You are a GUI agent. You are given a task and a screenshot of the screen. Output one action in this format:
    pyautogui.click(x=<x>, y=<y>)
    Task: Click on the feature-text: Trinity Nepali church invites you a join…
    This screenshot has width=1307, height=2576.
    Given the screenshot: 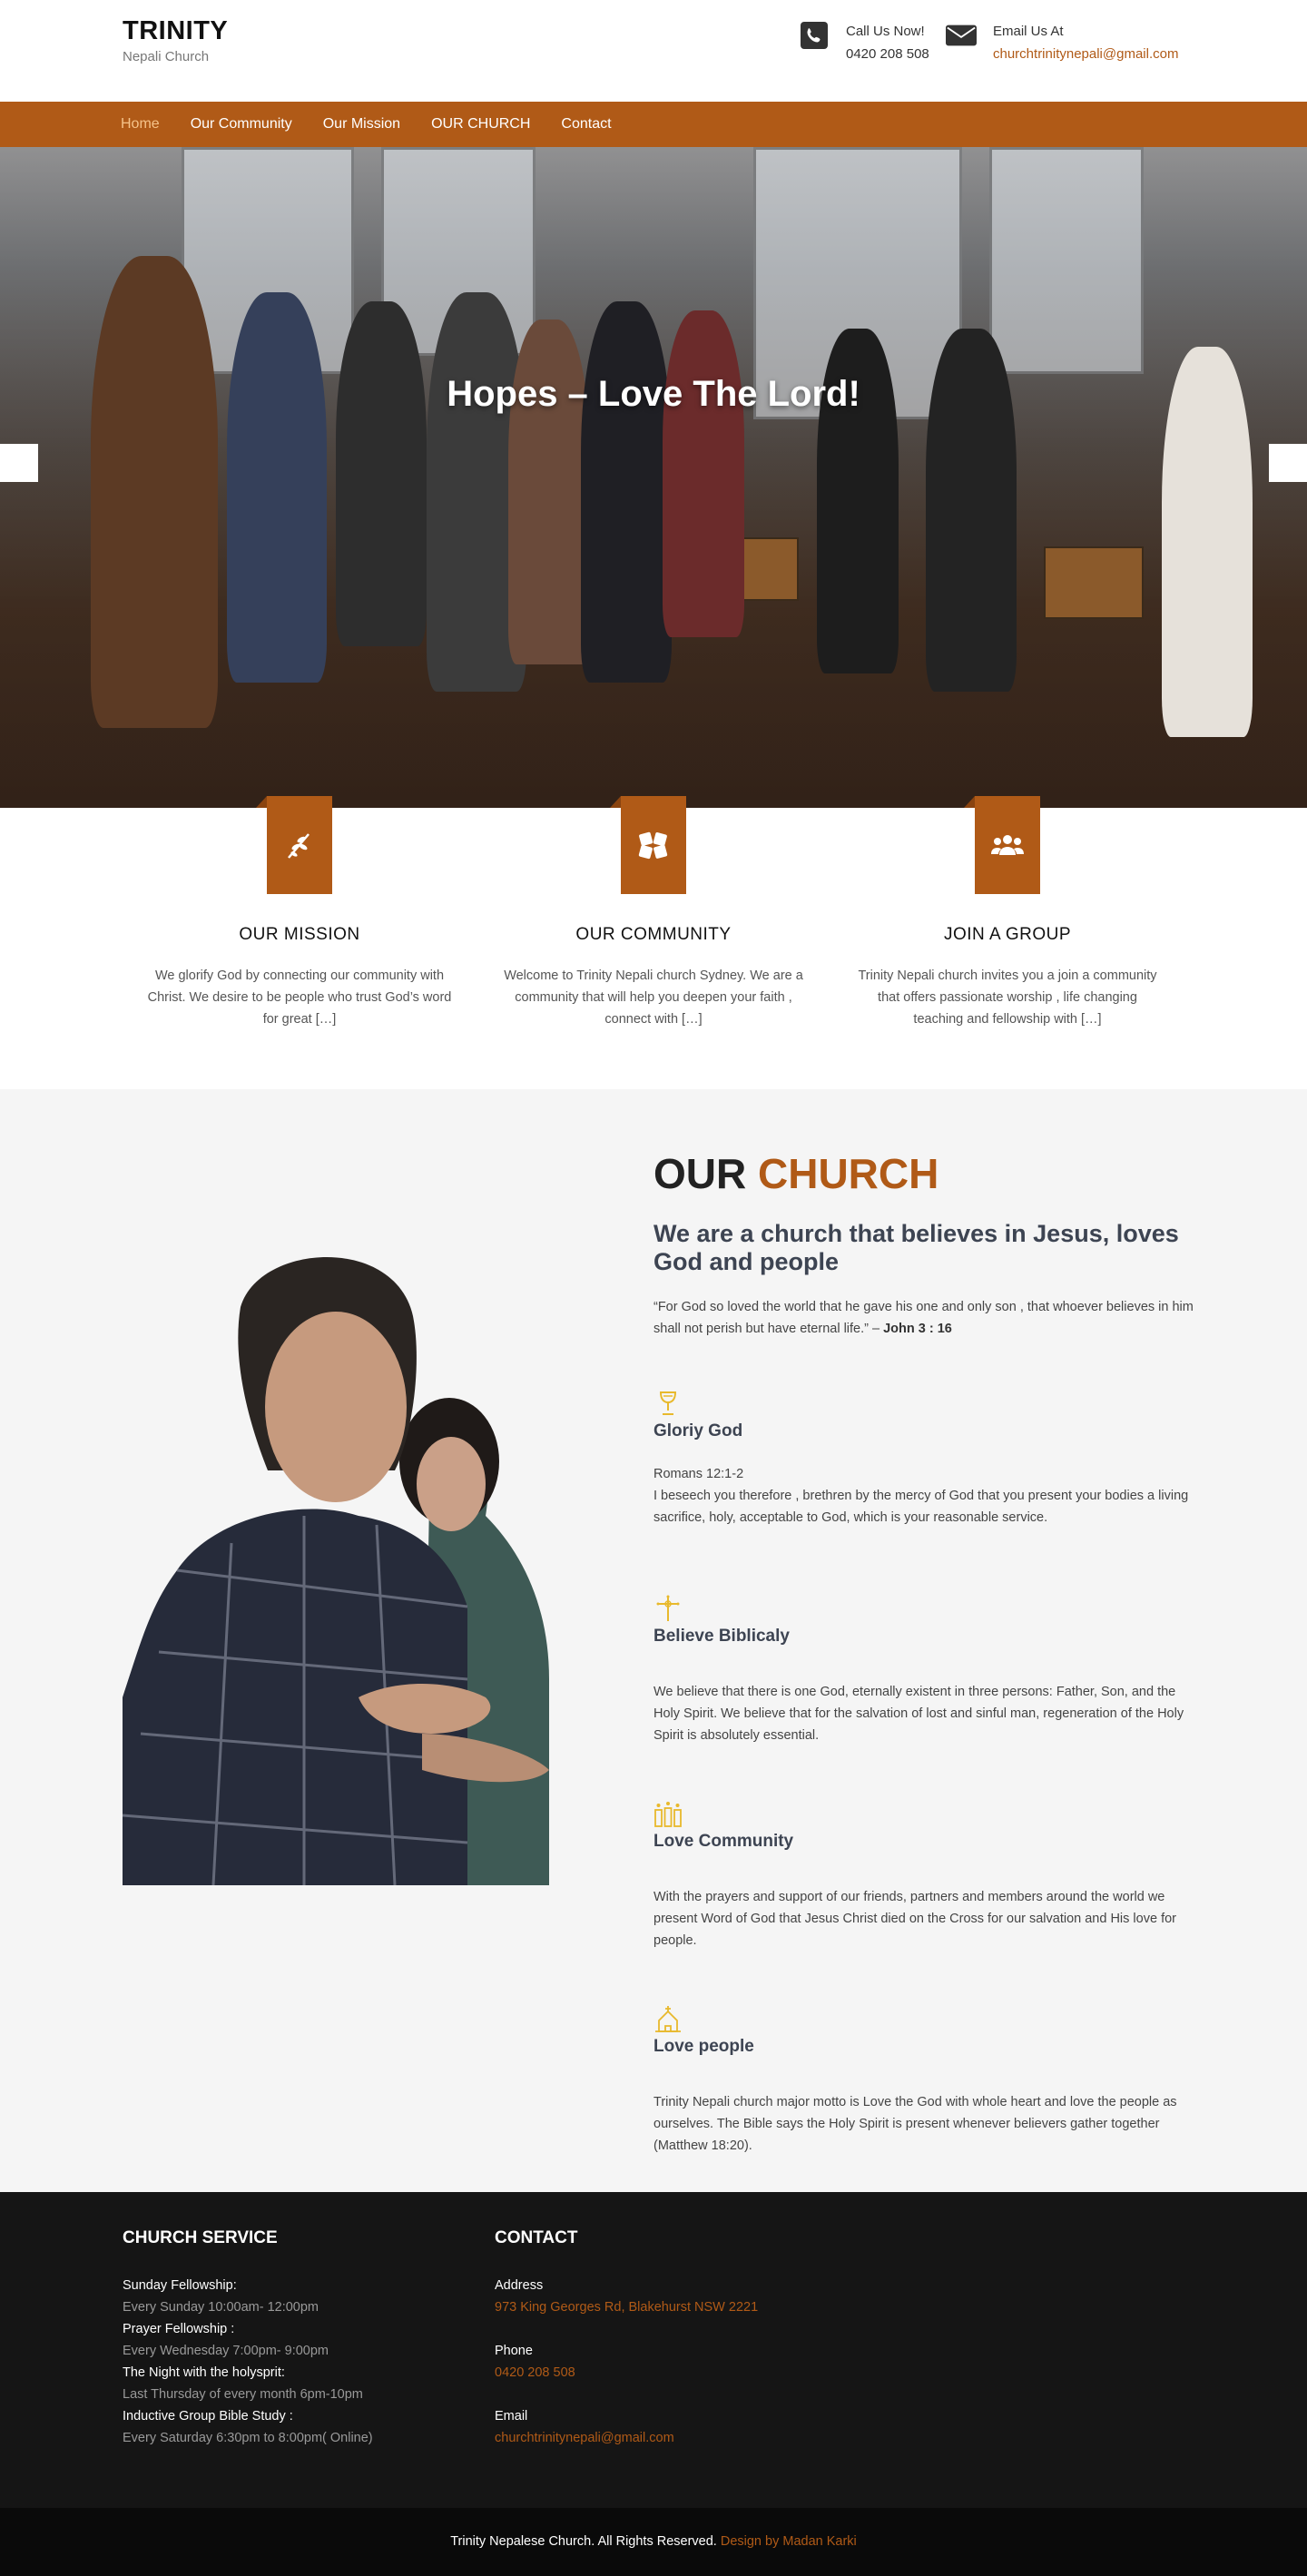 What is the action you would take?
    pyautogui.click(x=1008, y=997)
    